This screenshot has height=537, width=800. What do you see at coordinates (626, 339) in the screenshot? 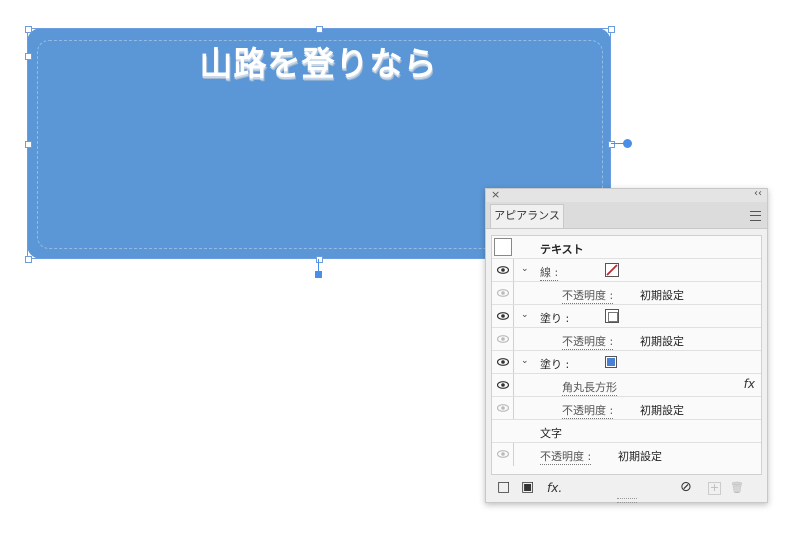
I see `row-fill-1-opacity: 不透明度 : 初期設定` at bounding box center [626, 339].